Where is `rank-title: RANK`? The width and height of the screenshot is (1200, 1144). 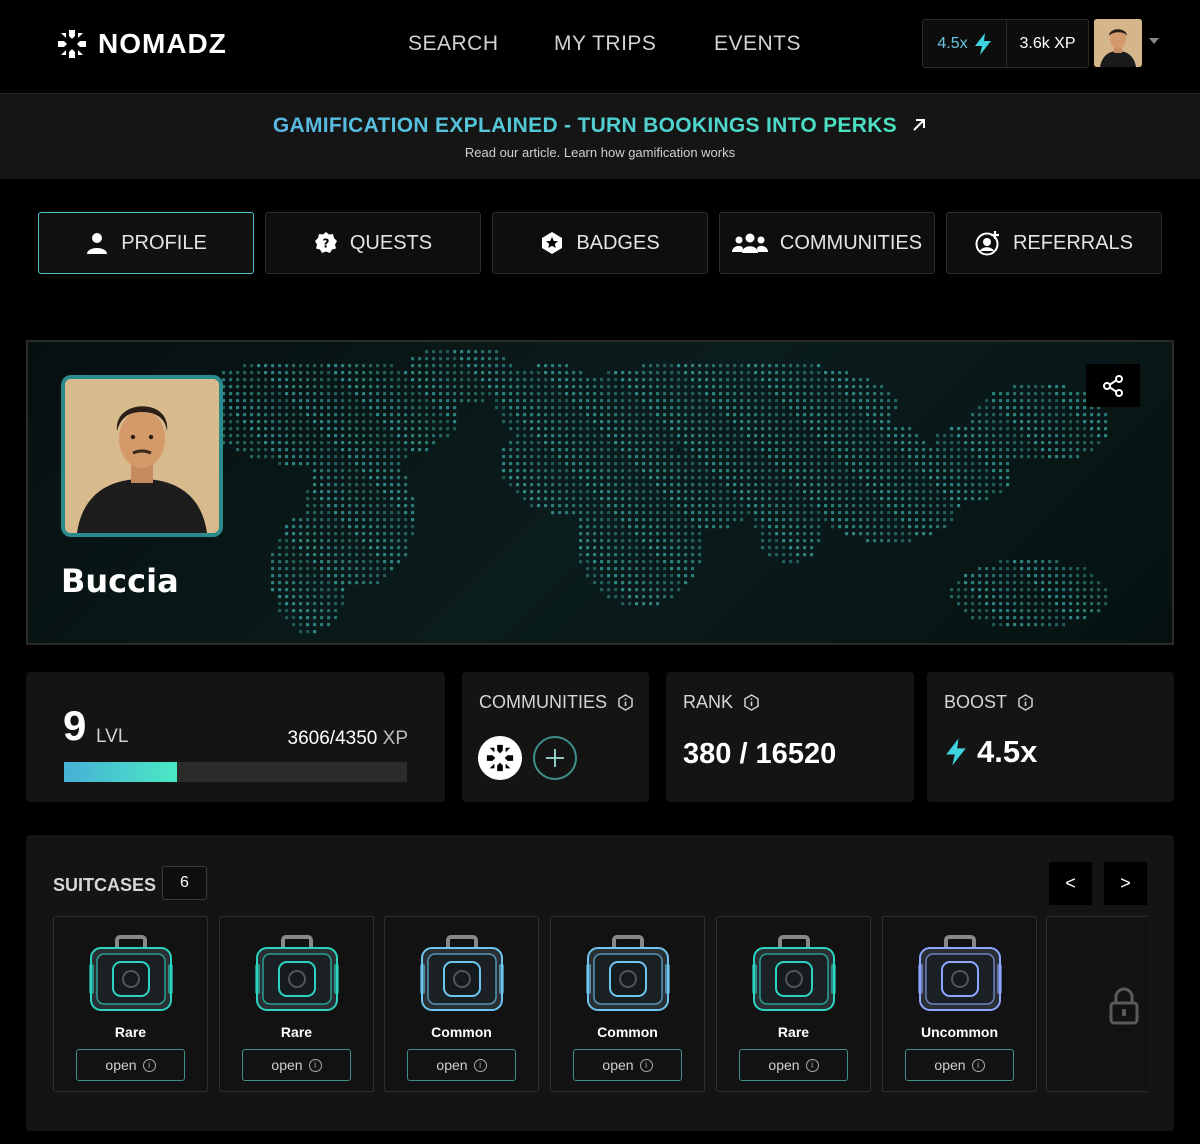 rank-title: RANK is located at coordinates (721, 702).